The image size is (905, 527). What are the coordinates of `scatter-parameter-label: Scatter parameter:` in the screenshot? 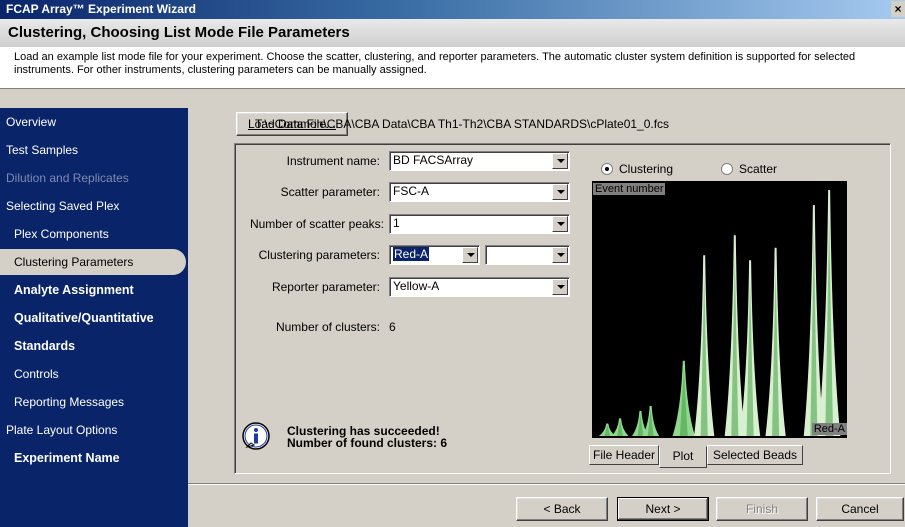 It's located at (330, 192).